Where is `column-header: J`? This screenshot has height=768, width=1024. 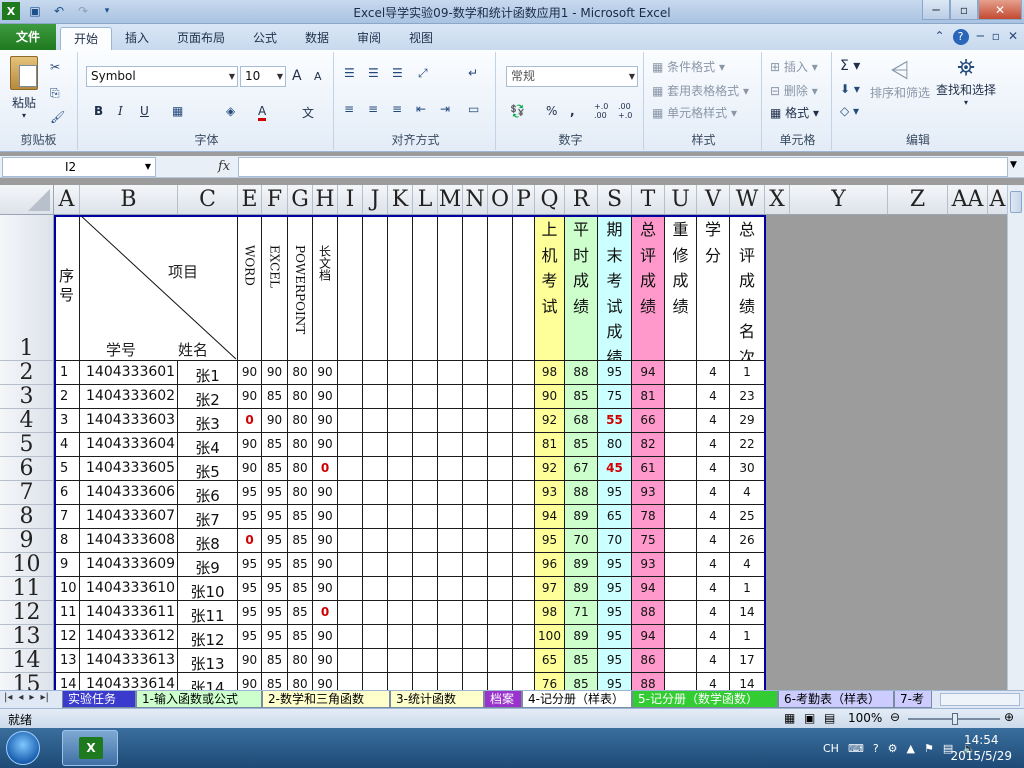 column-header: J is located at coordinates (375, 200).